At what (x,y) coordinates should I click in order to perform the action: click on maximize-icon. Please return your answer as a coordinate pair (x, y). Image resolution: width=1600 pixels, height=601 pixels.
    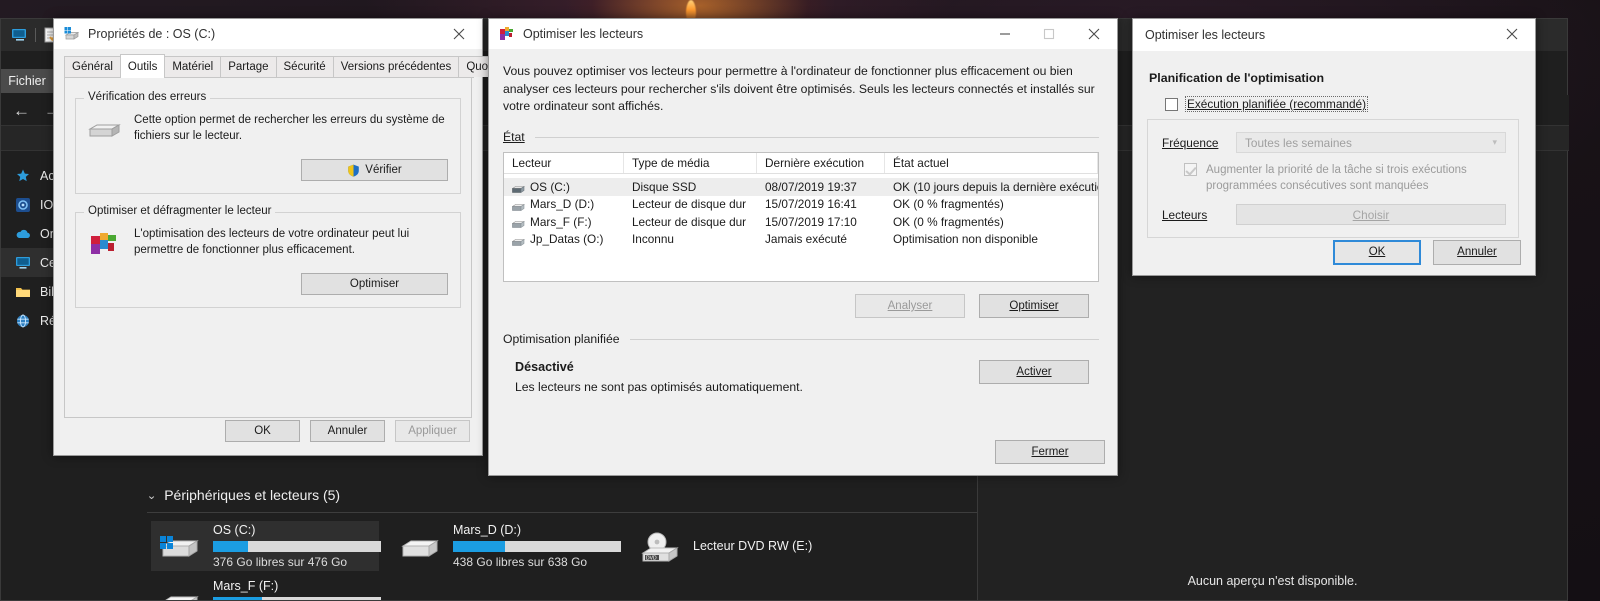
    Looking at the image, I should click on (1049, 34).